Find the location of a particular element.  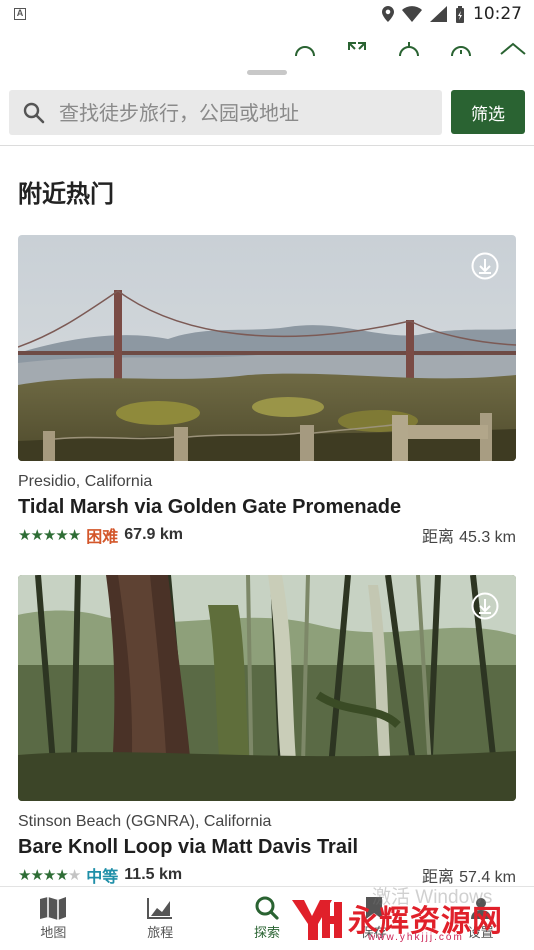

search-input is located at coordinates (239, 112).